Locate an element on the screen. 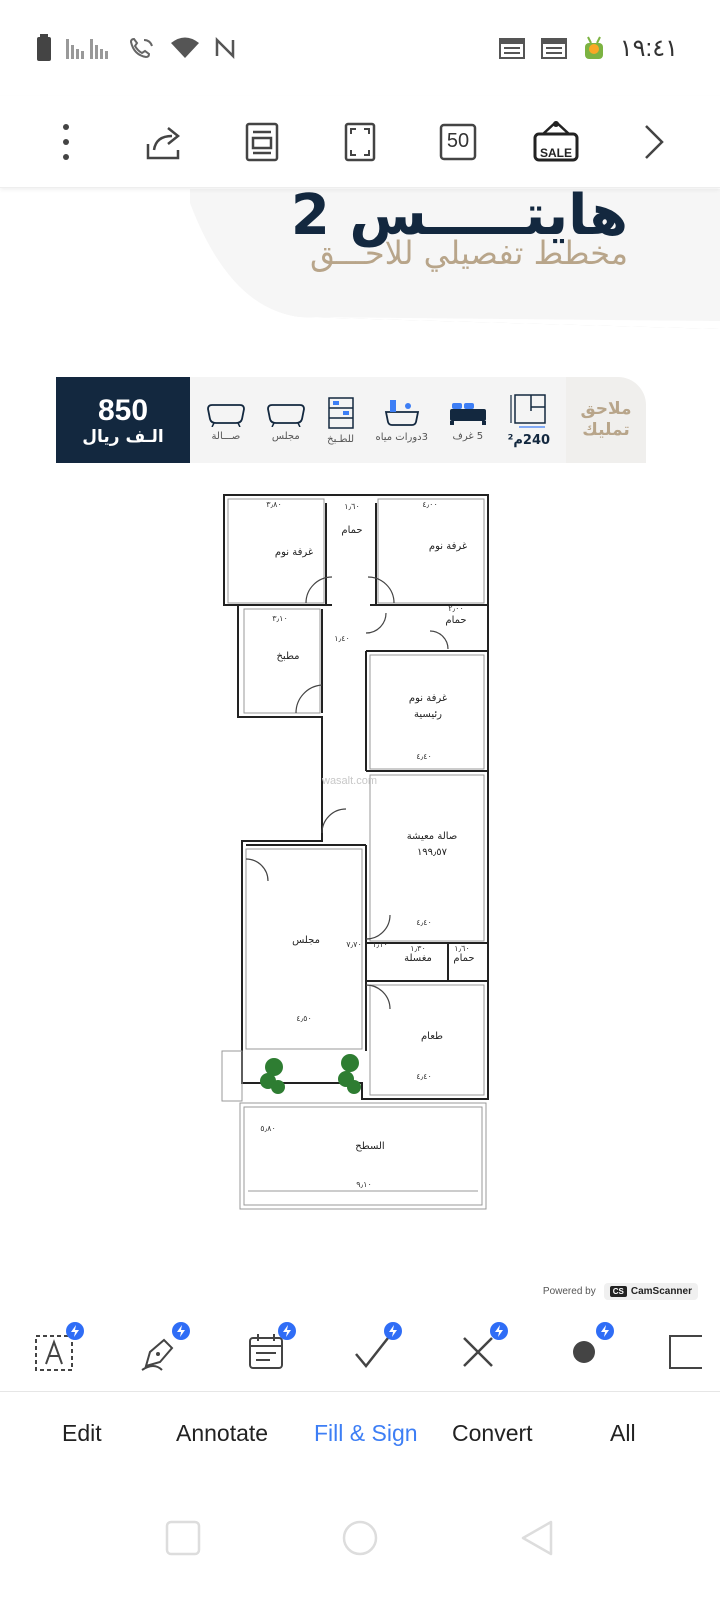 The image size is (720, 1600). room-label: مطبخ is located at coordinates (287, 656).